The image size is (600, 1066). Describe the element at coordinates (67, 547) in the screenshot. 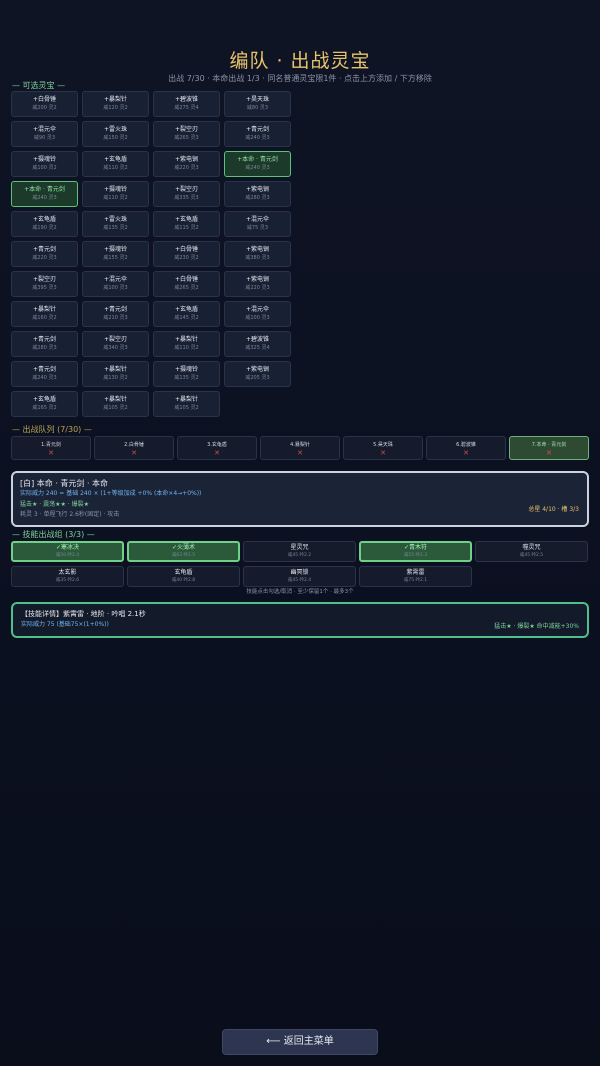

I see `skill-card-label: ✓寒冰决` at that location.